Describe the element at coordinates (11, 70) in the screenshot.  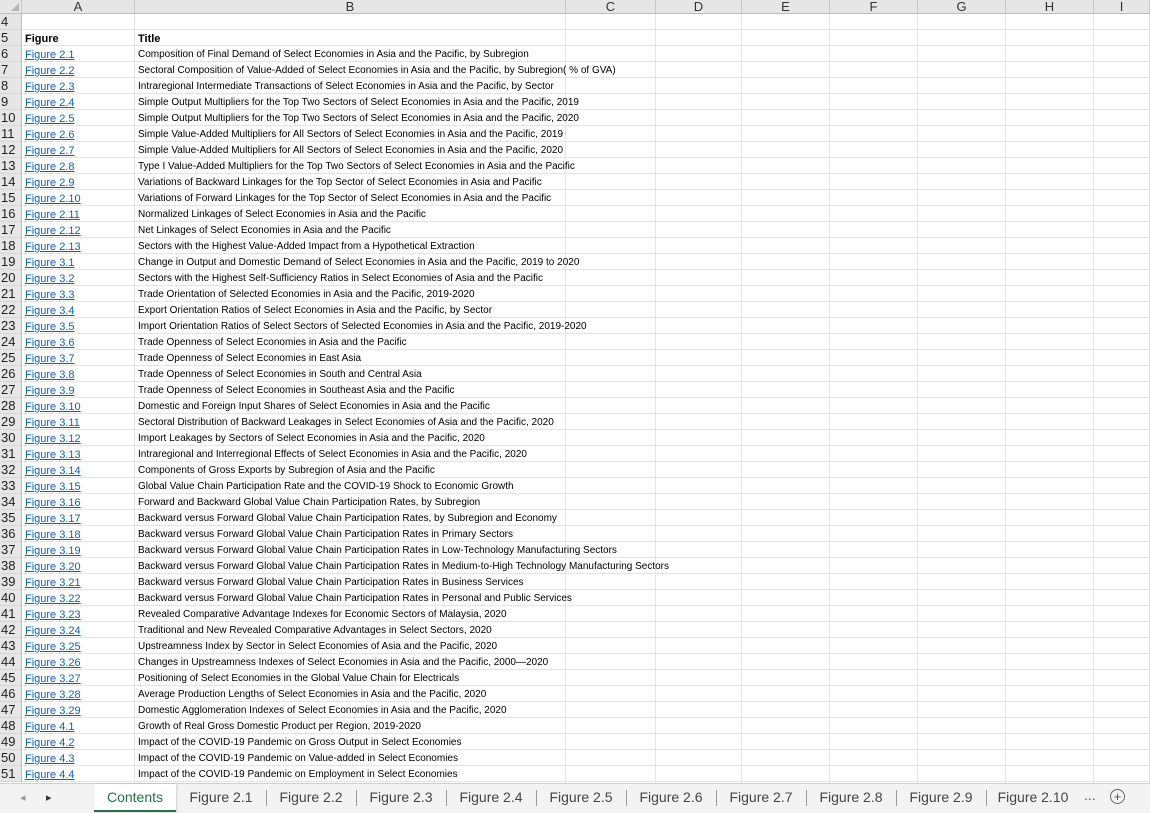
I see `row-header: 7` at that location.